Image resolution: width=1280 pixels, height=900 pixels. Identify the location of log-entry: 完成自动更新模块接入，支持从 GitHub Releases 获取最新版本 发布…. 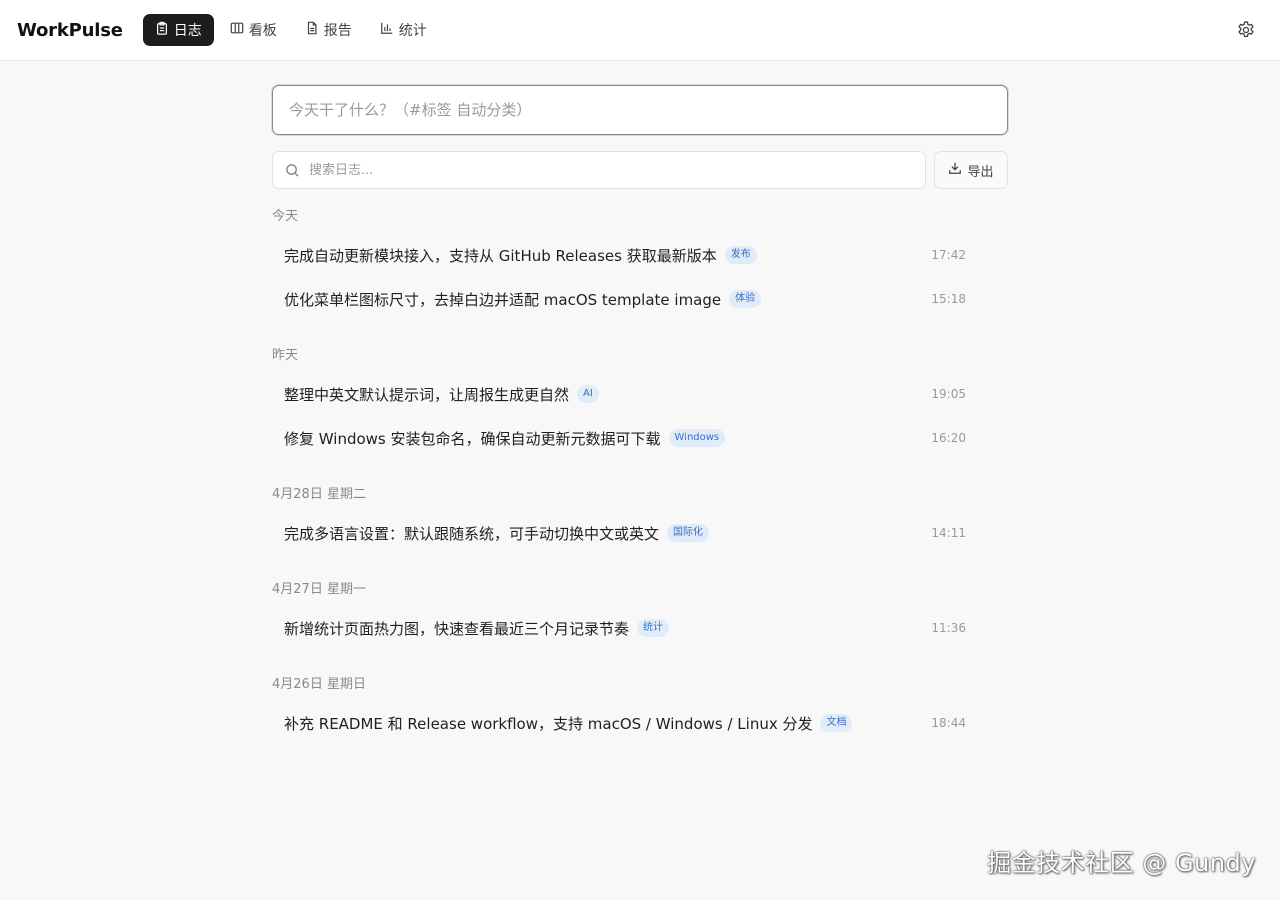
(640, 255).